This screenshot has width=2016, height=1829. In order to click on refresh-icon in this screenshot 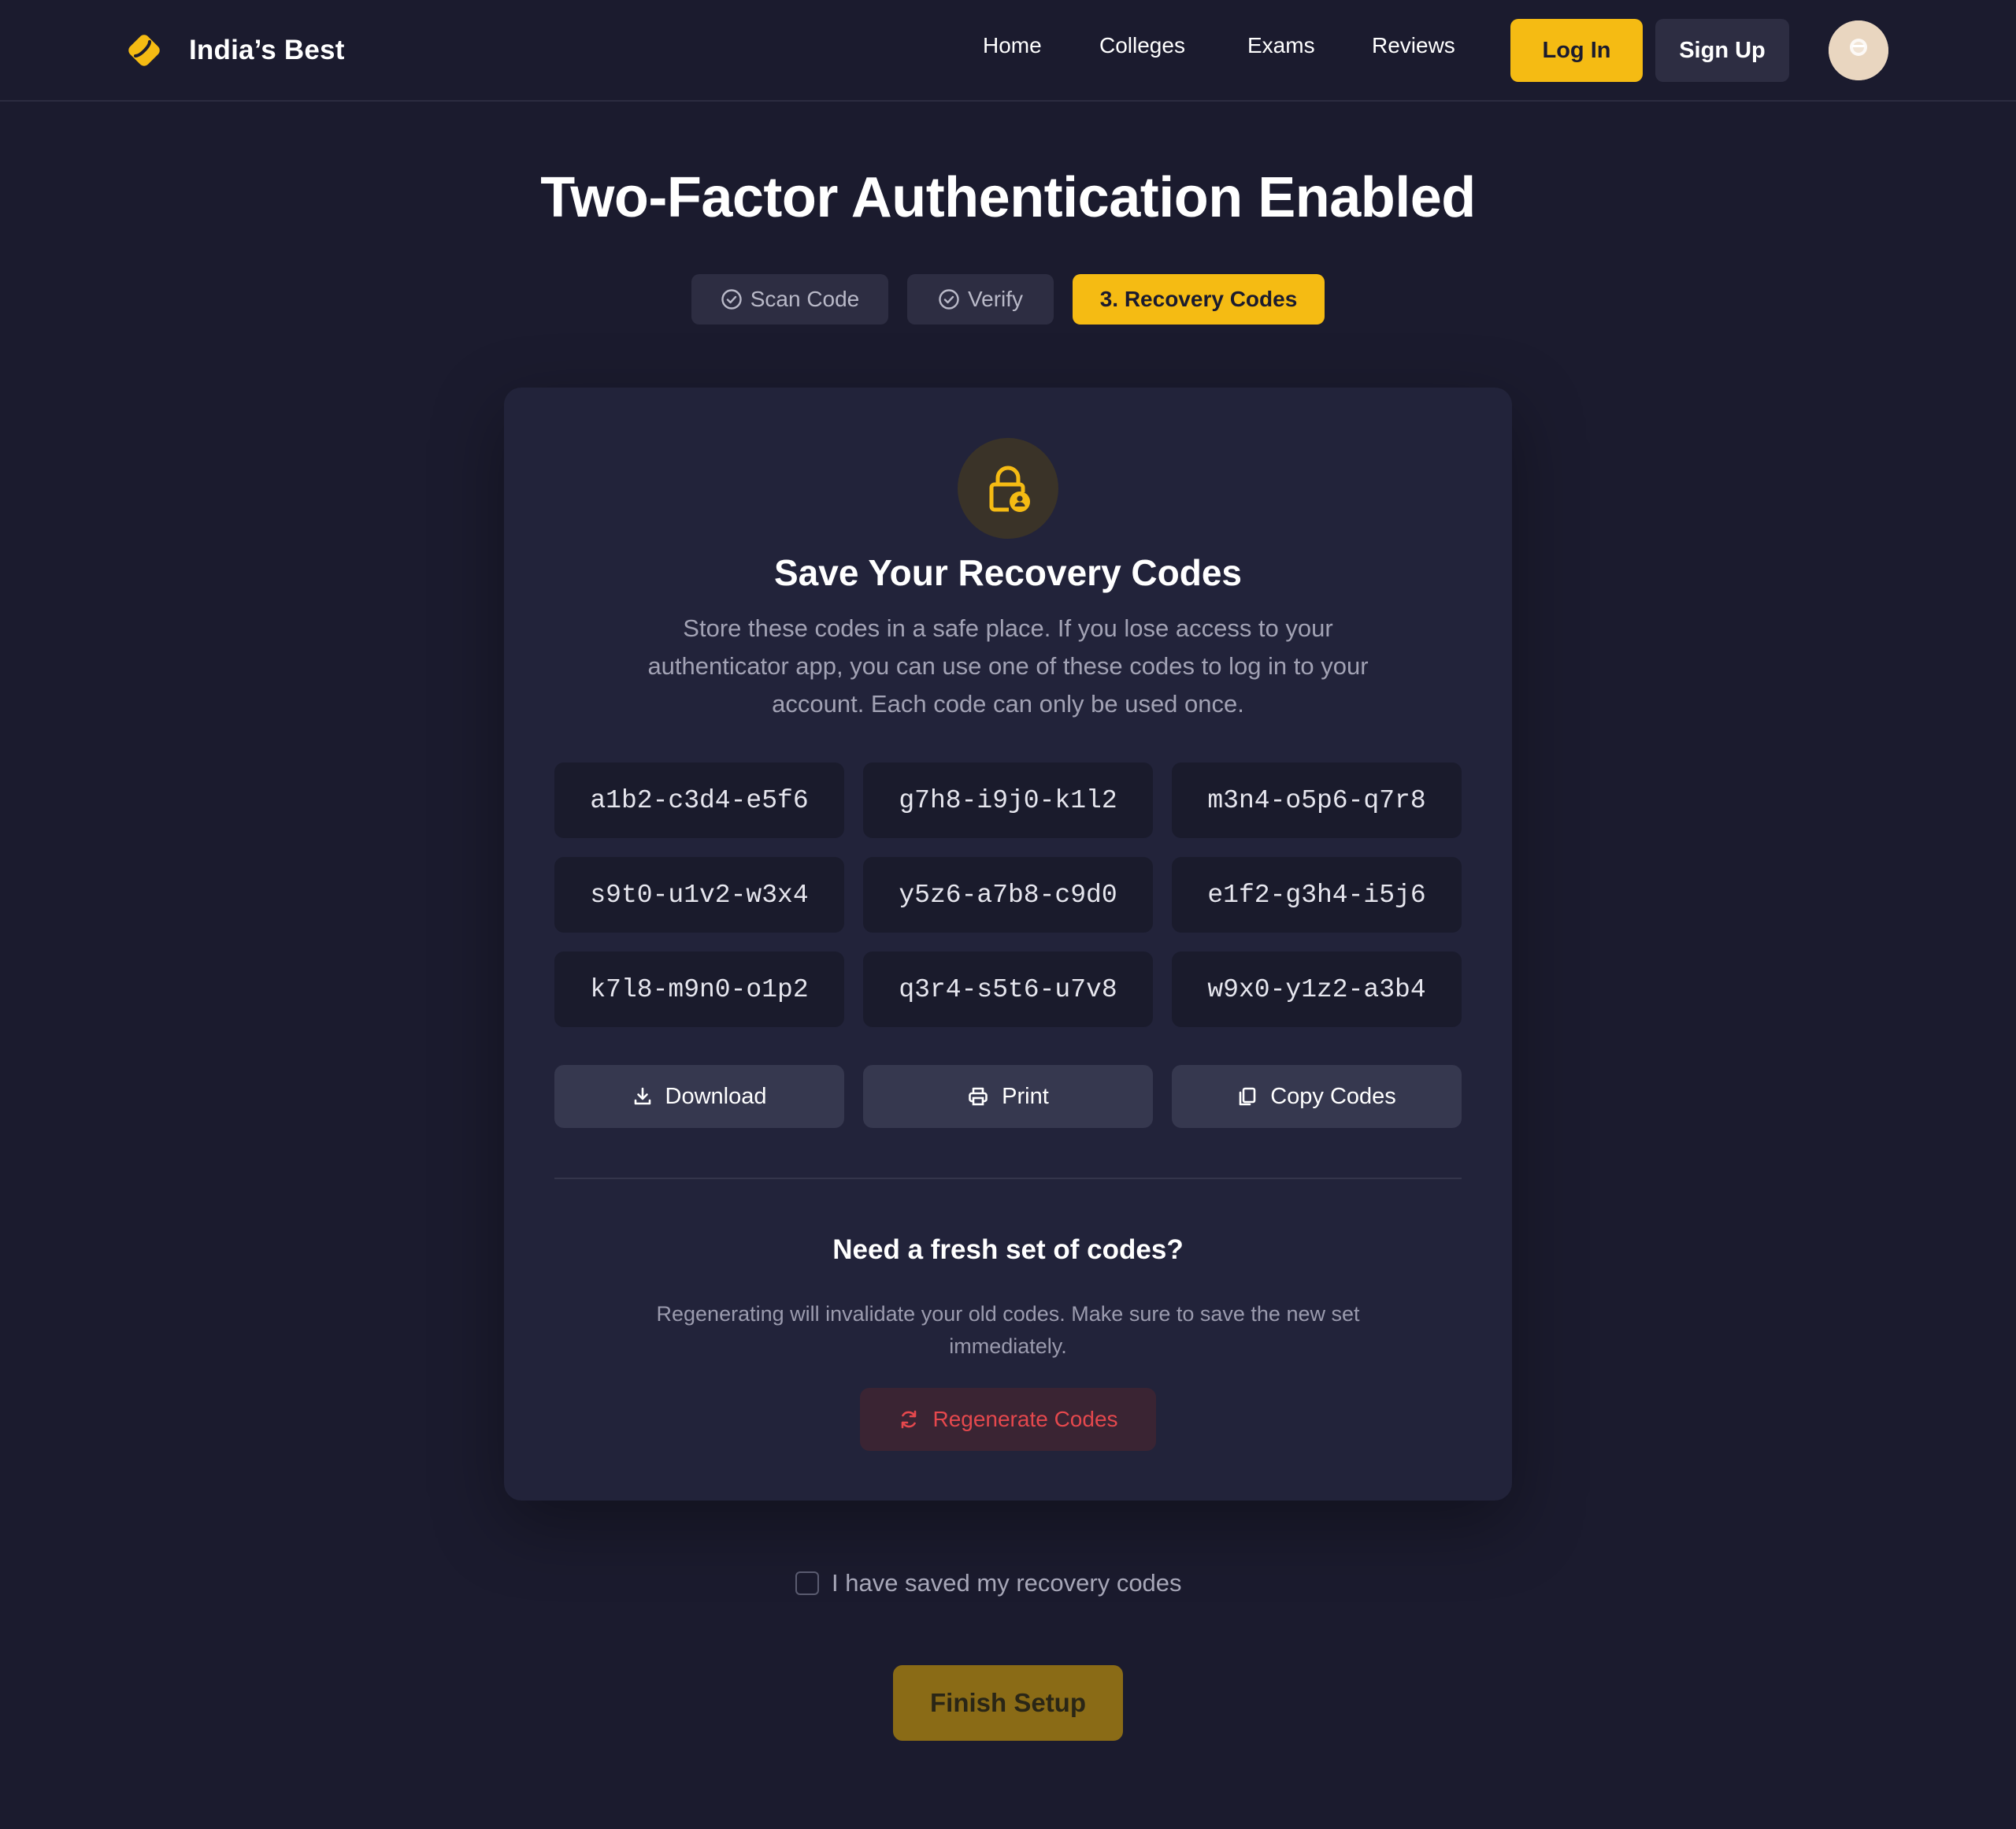, I will do `click(909, 1419)`.